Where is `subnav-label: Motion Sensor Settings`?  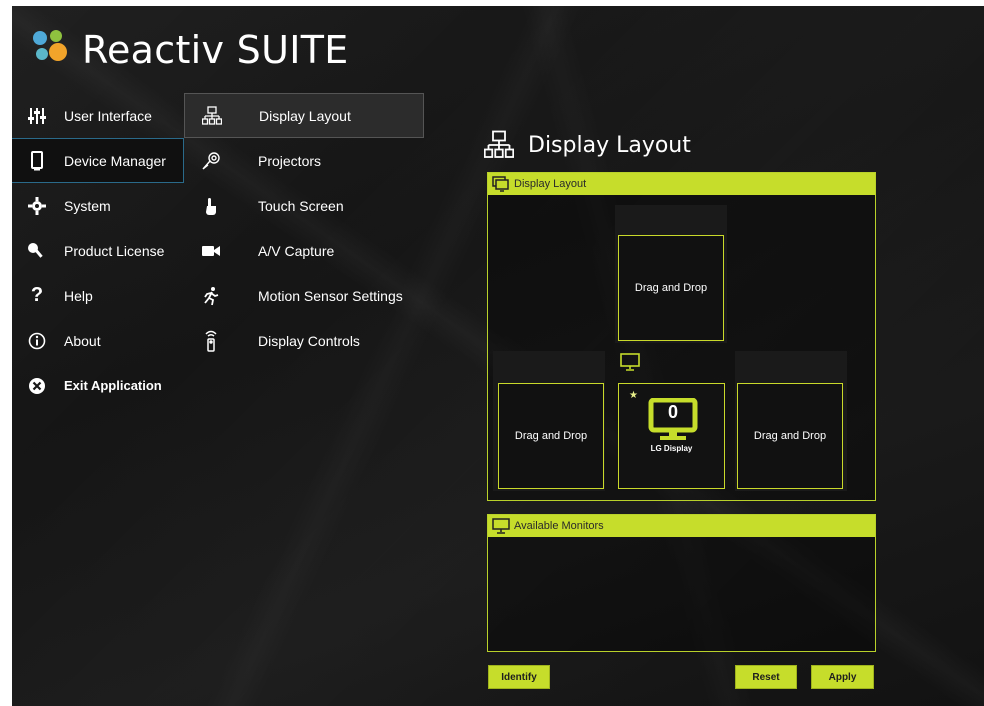 subnav-label: Motion Sensor Settings is located at coordinates (330, 295).